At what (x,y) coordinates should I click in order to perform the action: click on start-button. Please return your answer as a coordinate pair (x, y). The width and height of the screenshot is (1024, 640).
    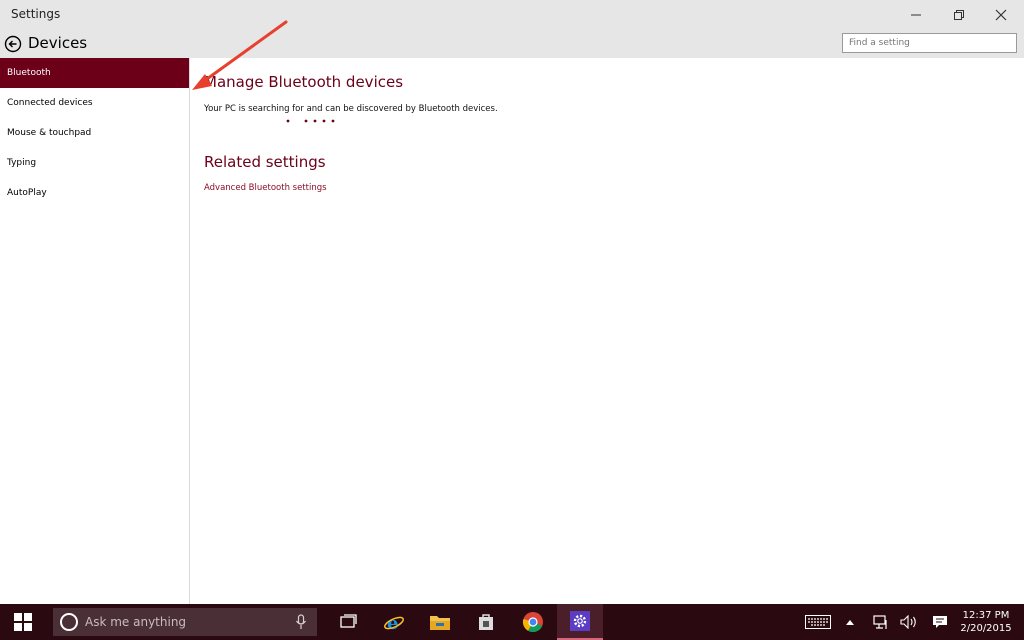
    Looking at the image, I should click on (23, 622).